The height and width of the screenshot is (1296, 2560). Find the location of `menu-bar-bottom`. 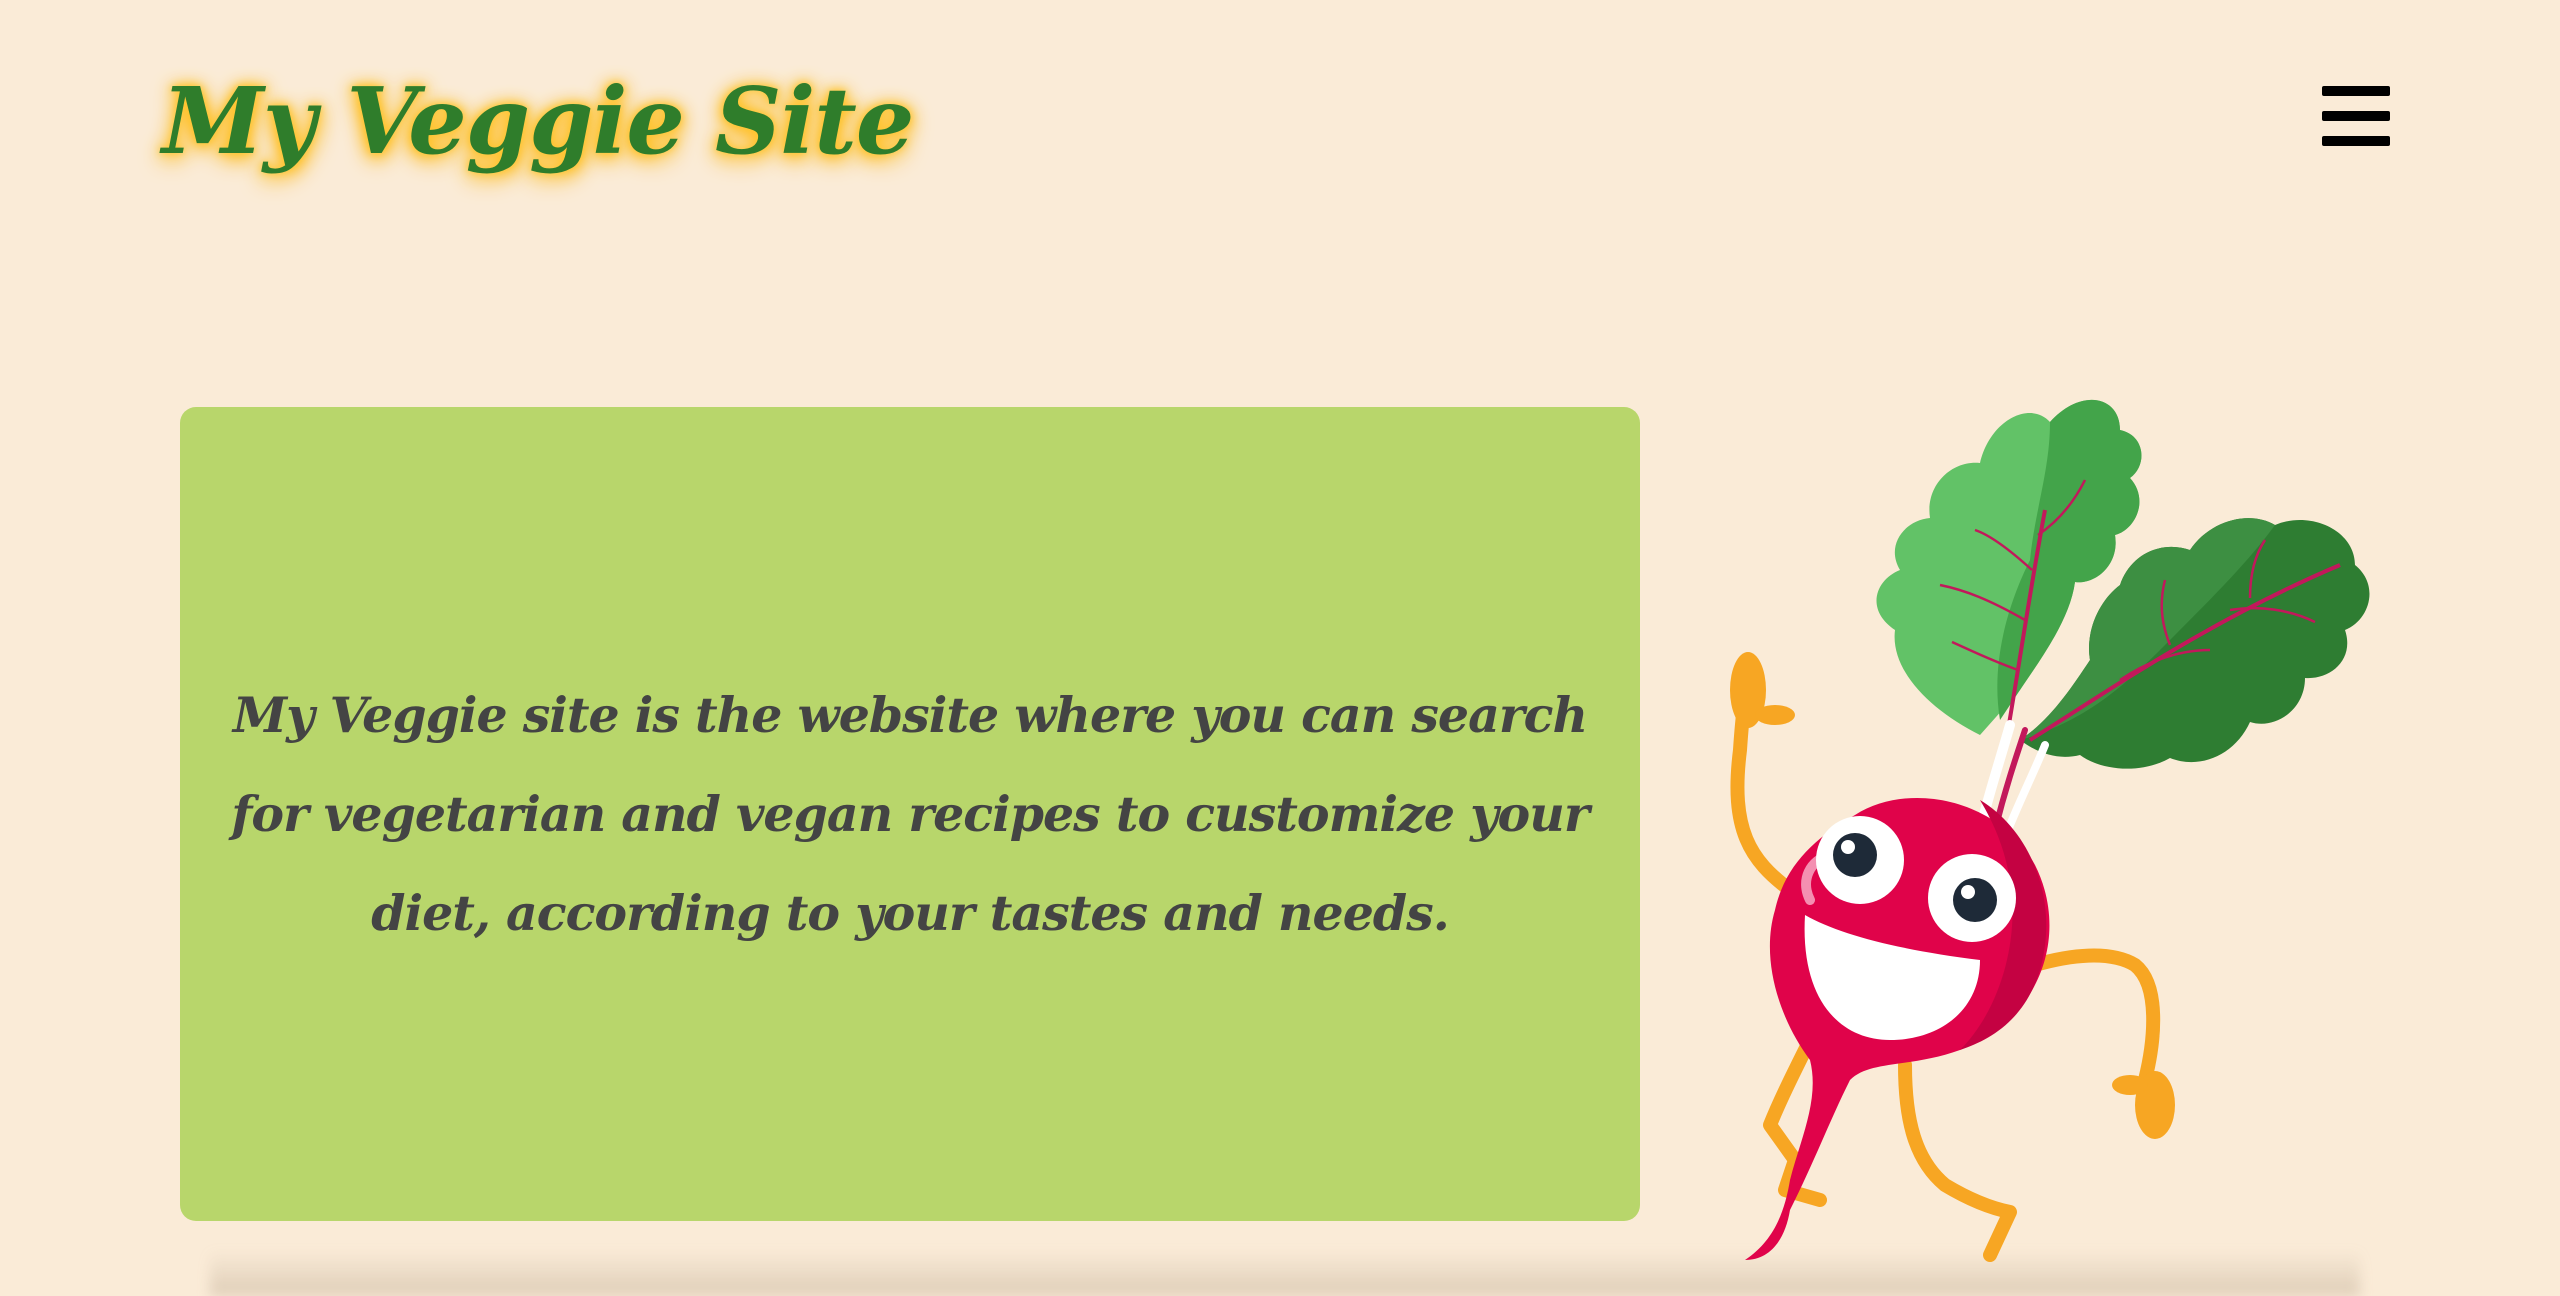

menu-bar-bottom is located at coordinates (2356, 141).